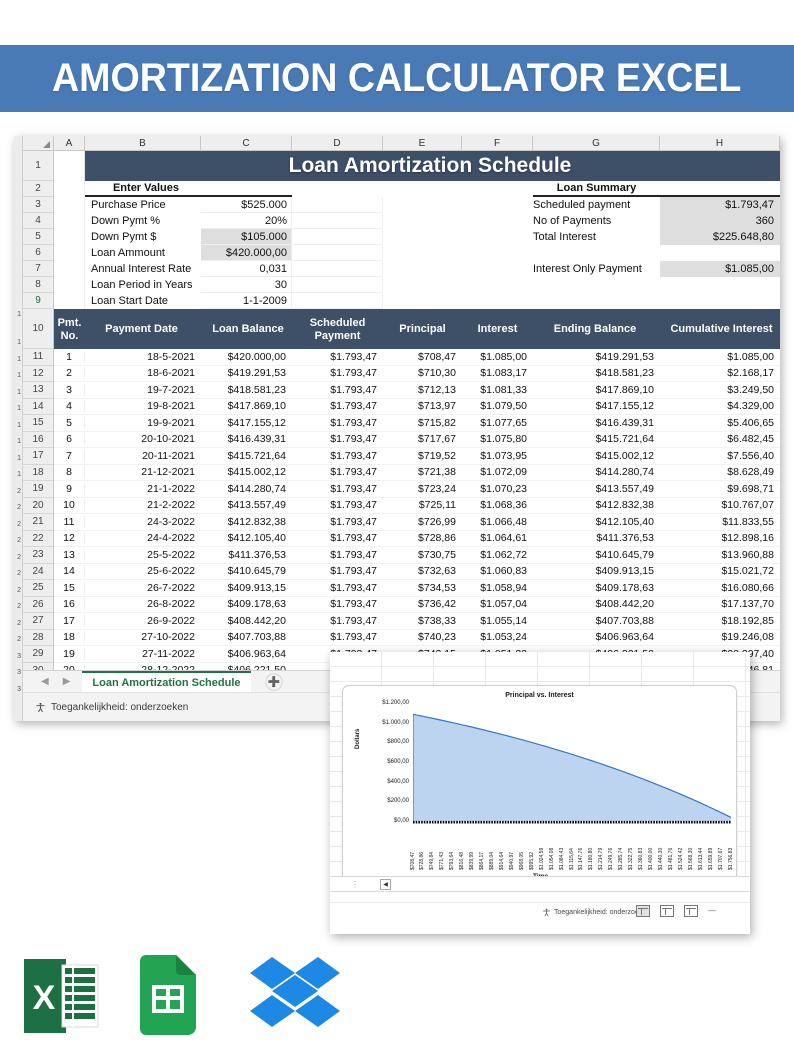 The image size is (794, 1058). I want to click on x-tick-label: $749,84, so click(432, 860).